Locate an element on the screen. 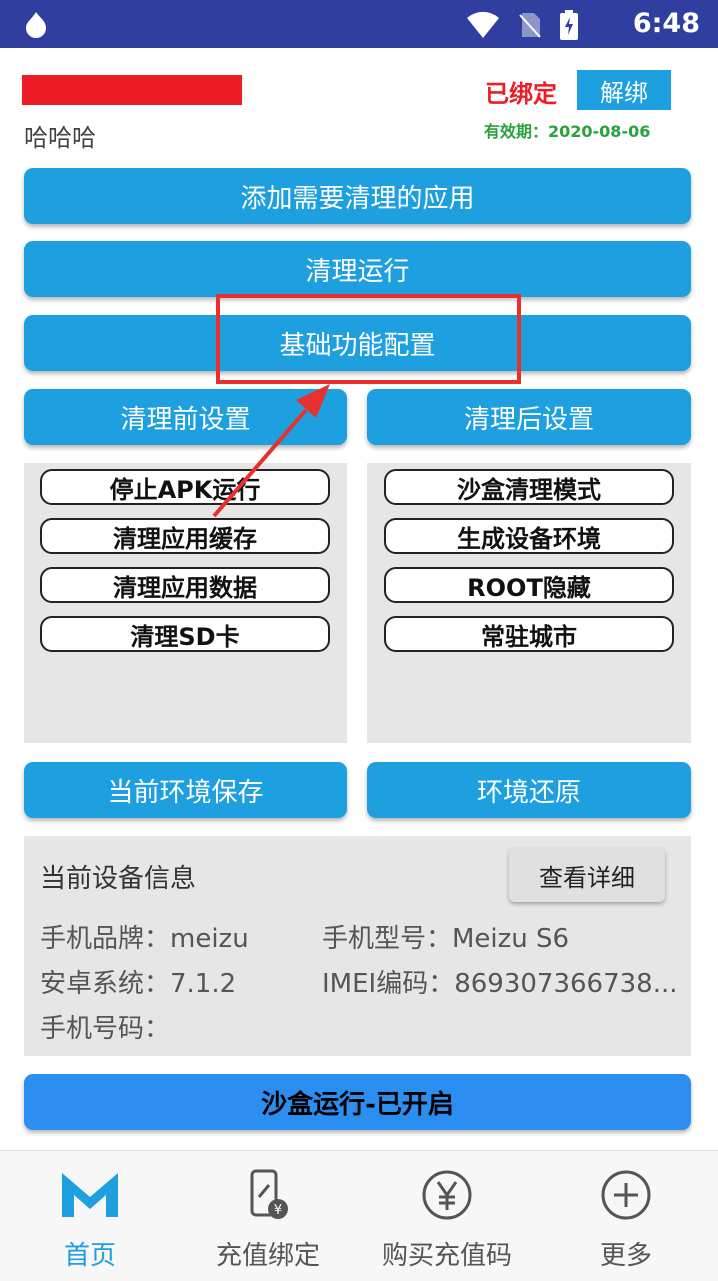 The width and height of the screenshot is (718, 1281). redacted-account-bar is located at coordinates (132, 90).